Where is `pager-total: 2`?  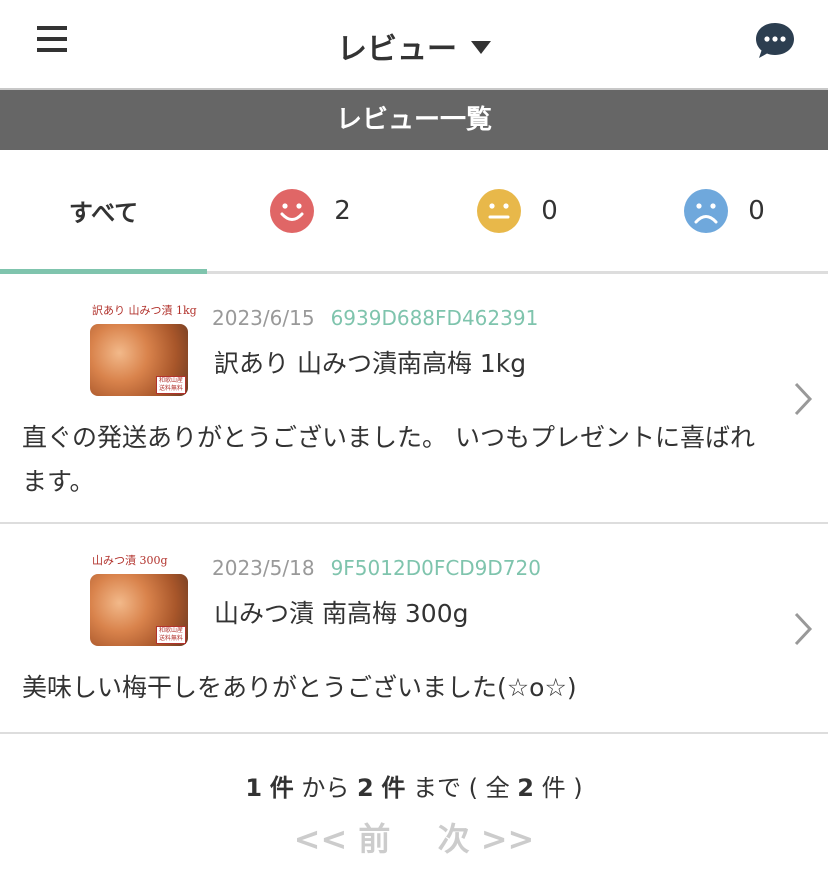
pager-total: 2 is located at coordinates (525, 788).